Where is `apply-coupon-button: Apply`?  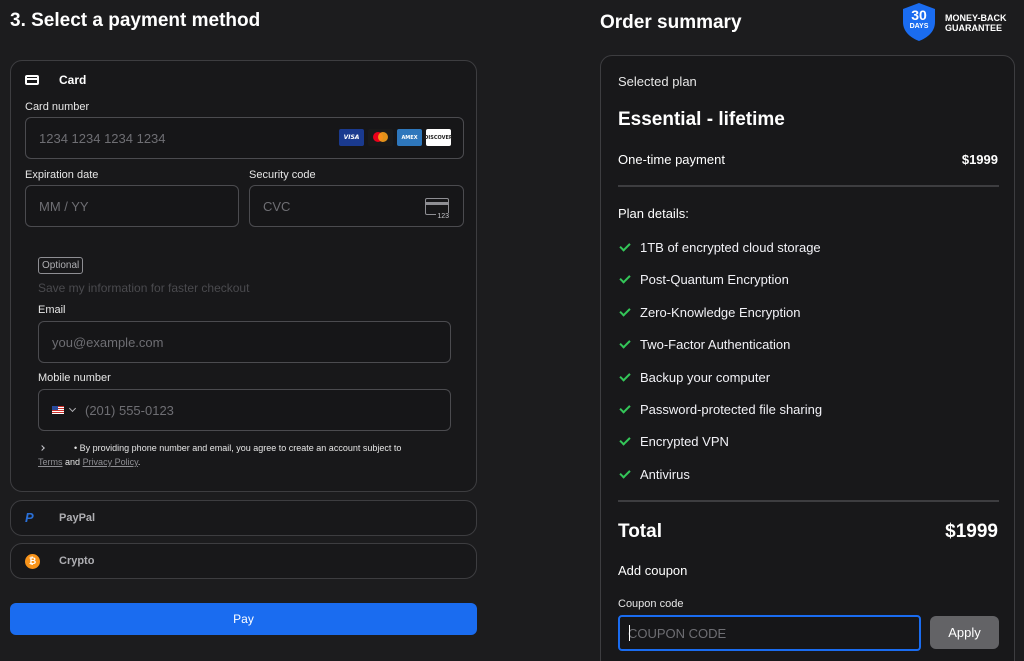
apply-coupon-button: Apply is located at coordinates (964, 632).